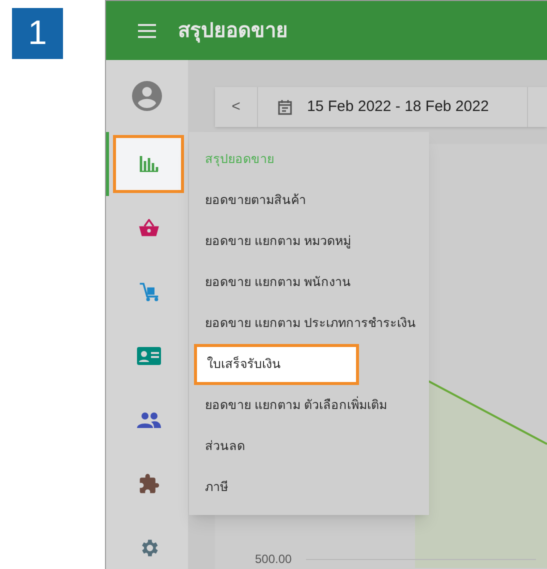  Describe the element at coordinates (236, 107) in the screenshot. I see `previous-button: <` at that location.